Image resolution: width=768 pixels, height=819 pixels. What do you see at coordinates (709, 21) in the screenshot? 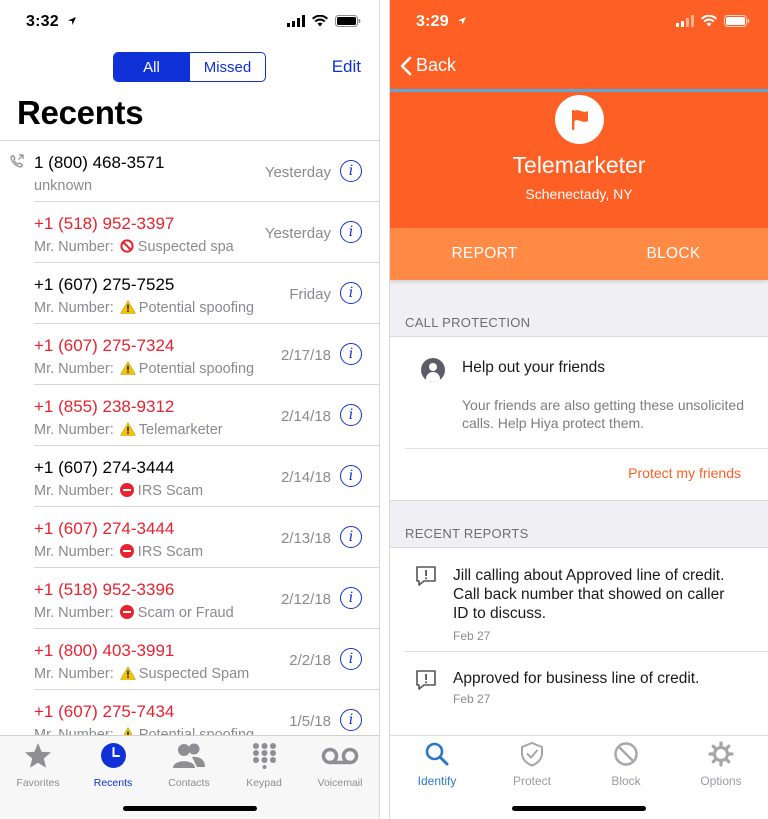
I see `wifi-icon` at bounding box center [709, 21].